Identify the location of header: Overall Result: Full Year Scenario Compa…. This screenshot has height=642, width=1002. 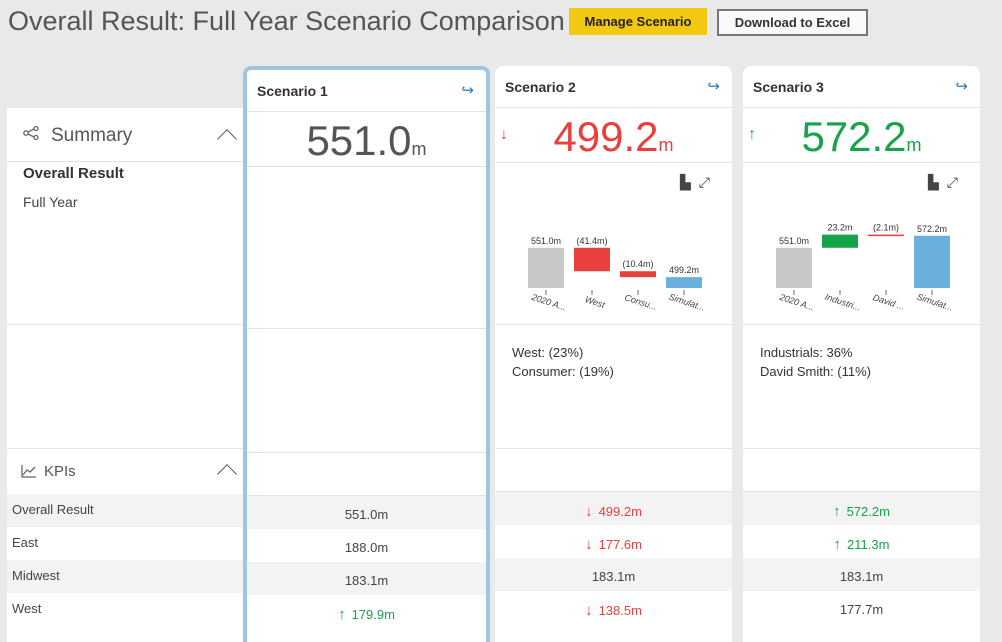
(501, 24).